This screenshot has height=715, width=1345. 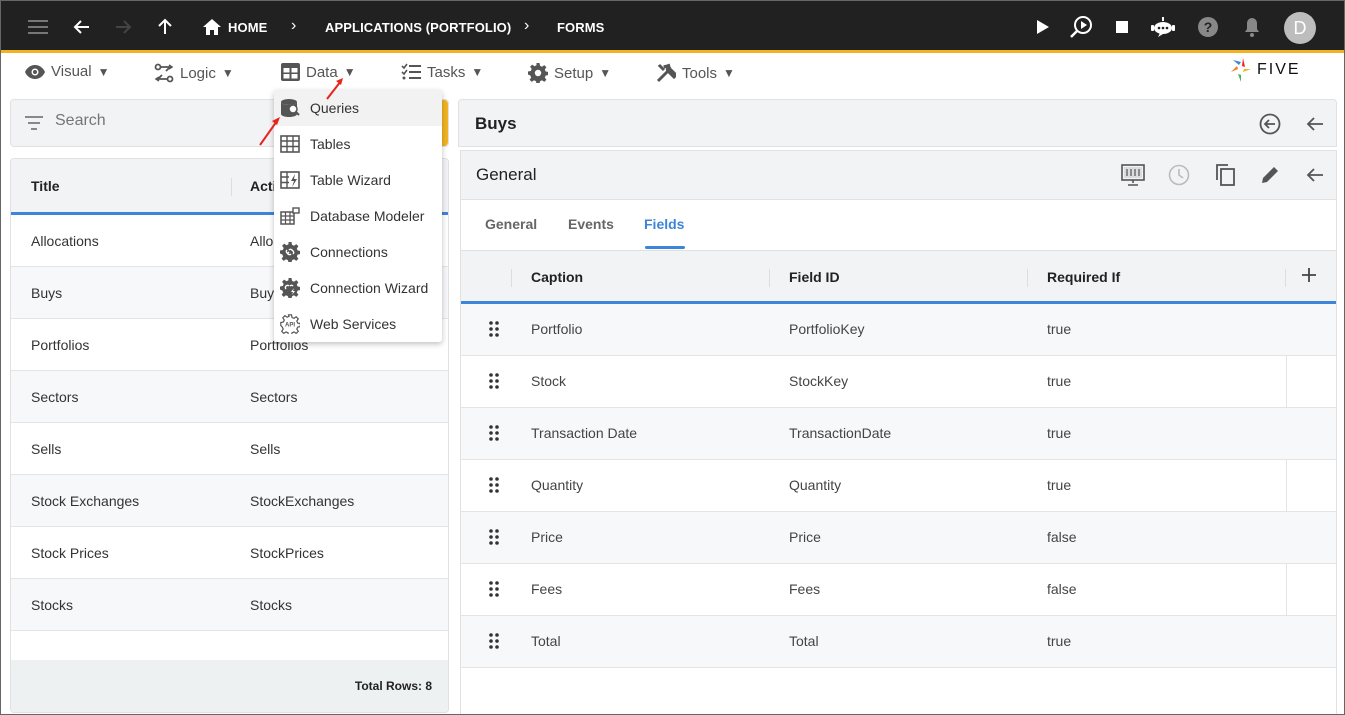 I want to click on tab-fields: Fields, so click(x=664, y=224).